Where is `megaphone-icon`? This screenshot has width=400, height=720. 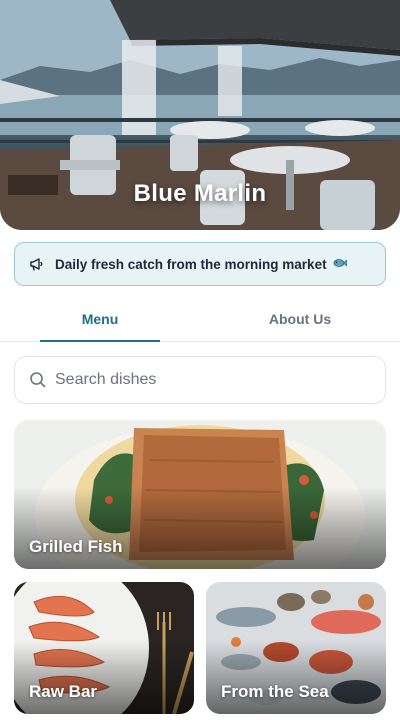
megaphone-icon is located at coordinates (37, 264).